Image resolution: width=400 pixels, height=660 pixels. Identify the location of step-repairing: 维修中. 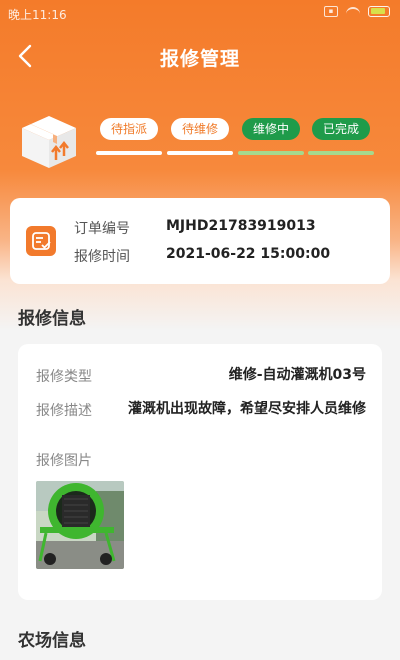
(271, 136).